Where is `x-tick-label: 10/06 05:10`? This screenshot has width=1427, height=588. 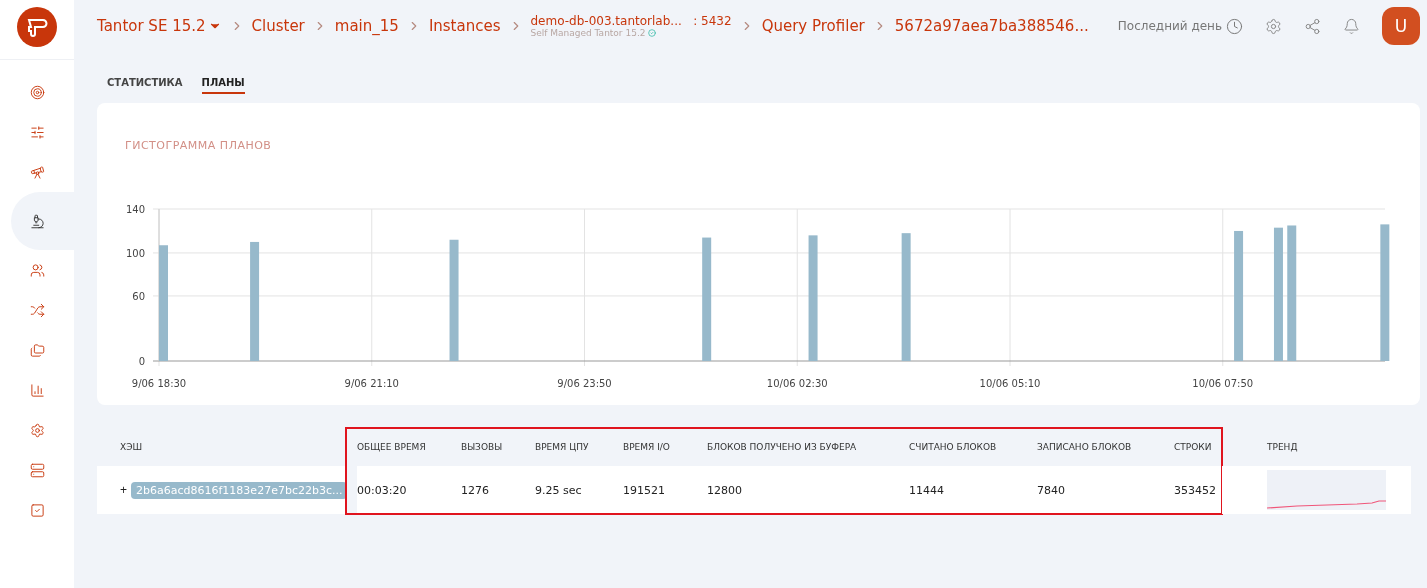
x-tick-label: 10/06 05:10 is located at coordinates (1010, 383).